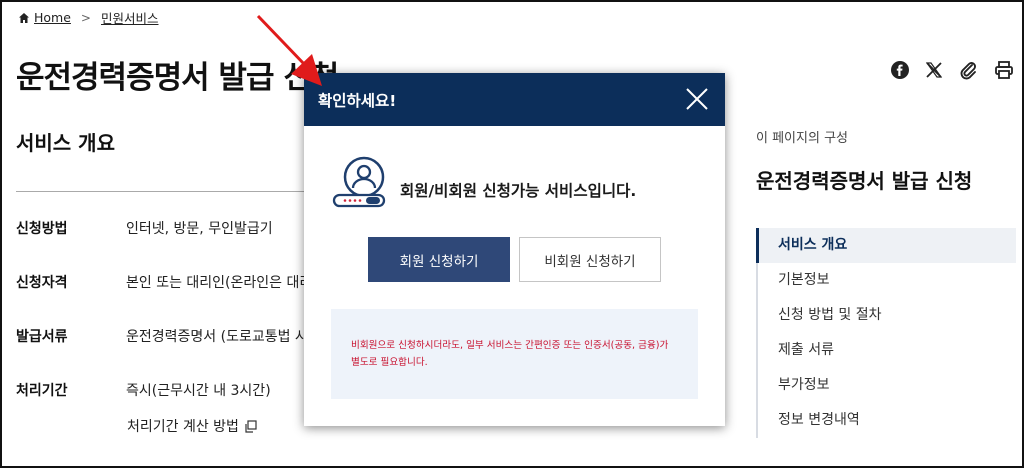  What do you see at coordinates (697, 99) in the screenshot?
I see `close-icon` at bounding box center [697, 99].